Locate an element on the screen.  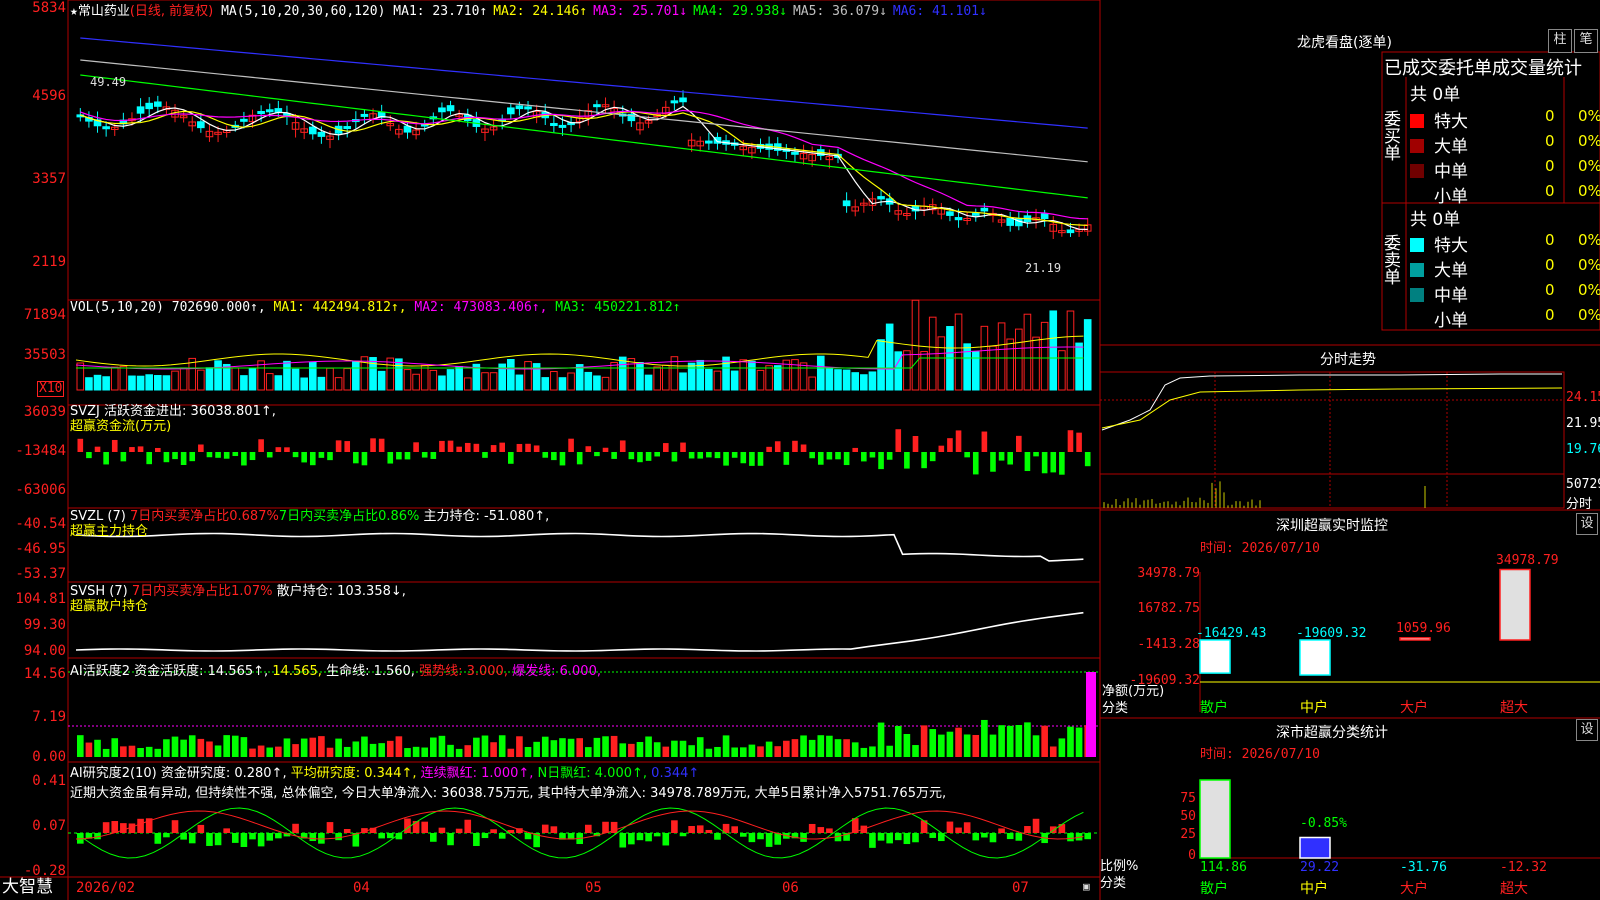
high-price-mark: 49.49 is located at coordinates (108, 82).